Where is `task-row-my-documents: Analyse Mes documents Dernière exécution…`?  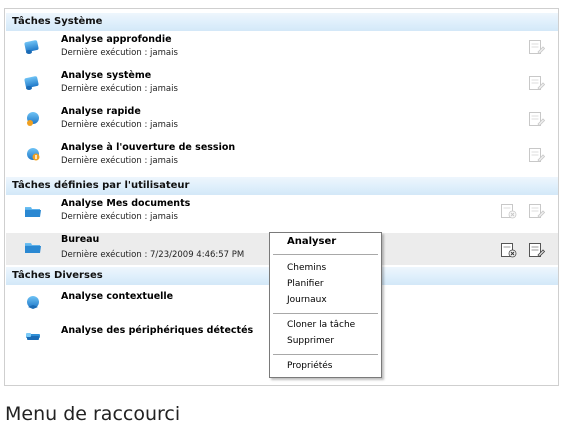
task-row-my-documents: Analyse Mes documents Dernière exécution… is located at coordinates (282, 211).